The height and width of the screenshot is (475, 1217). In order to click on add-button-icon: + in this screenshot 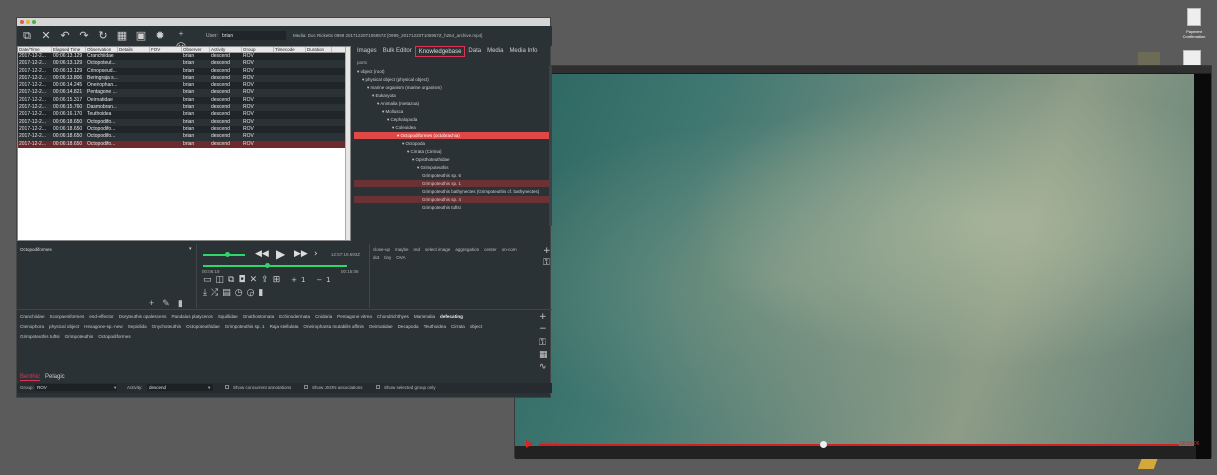, I will do `click(543, 317)`.